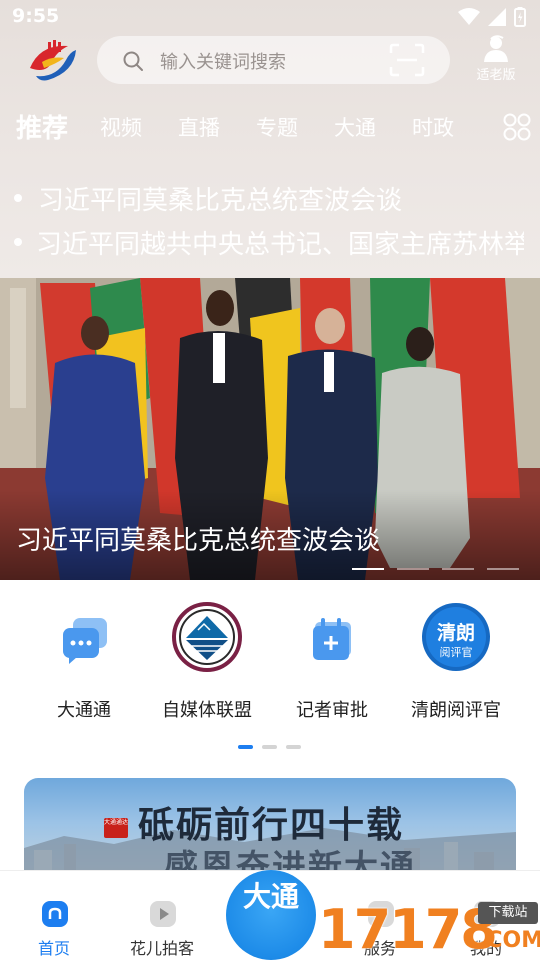 The height and width of the screenshot is (960, 540). What do you see at coordinates (433, 127) in the screenshot?
I see `tab-politics: 时政` at bounding box center [433, 127].